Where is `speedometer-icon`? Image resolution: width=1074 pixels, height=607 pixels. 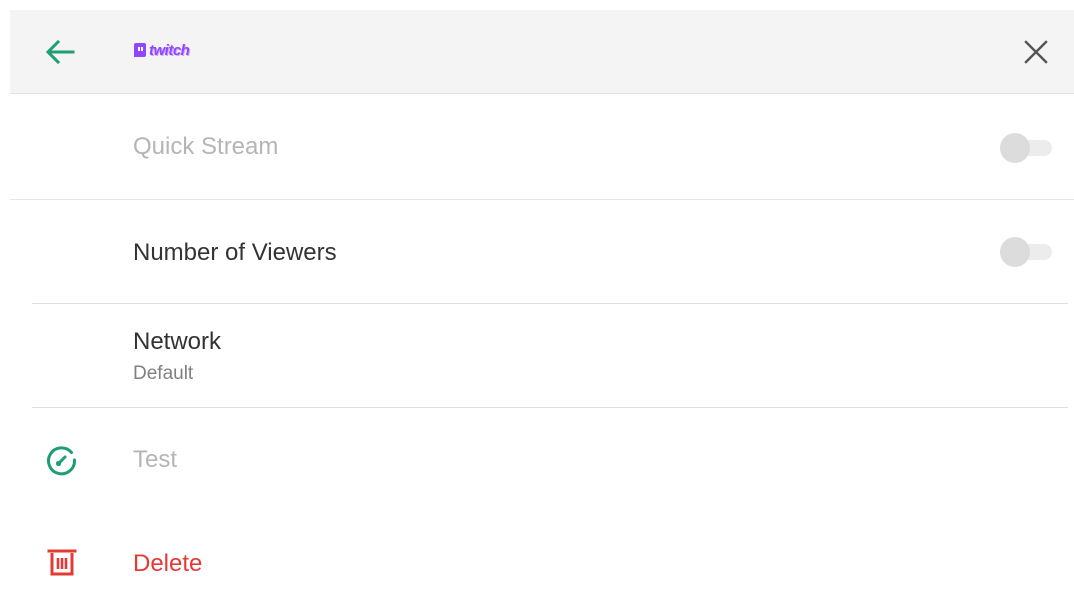 speedometer-icon is located at coordinates (62, 460).